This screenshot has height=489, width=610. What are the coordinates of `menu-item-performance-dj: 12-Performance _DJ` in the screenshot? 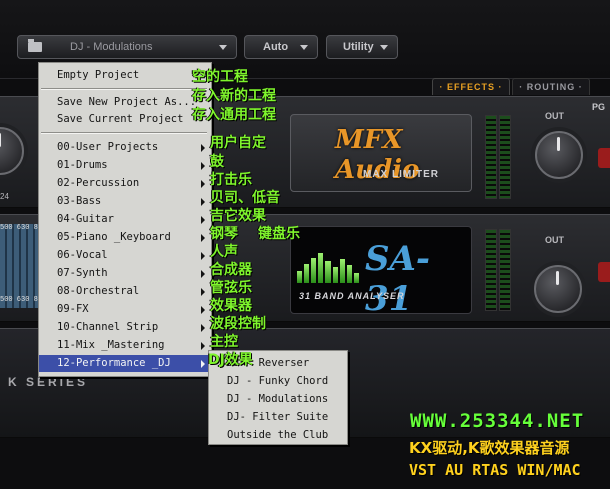 It's located at (124, 363).